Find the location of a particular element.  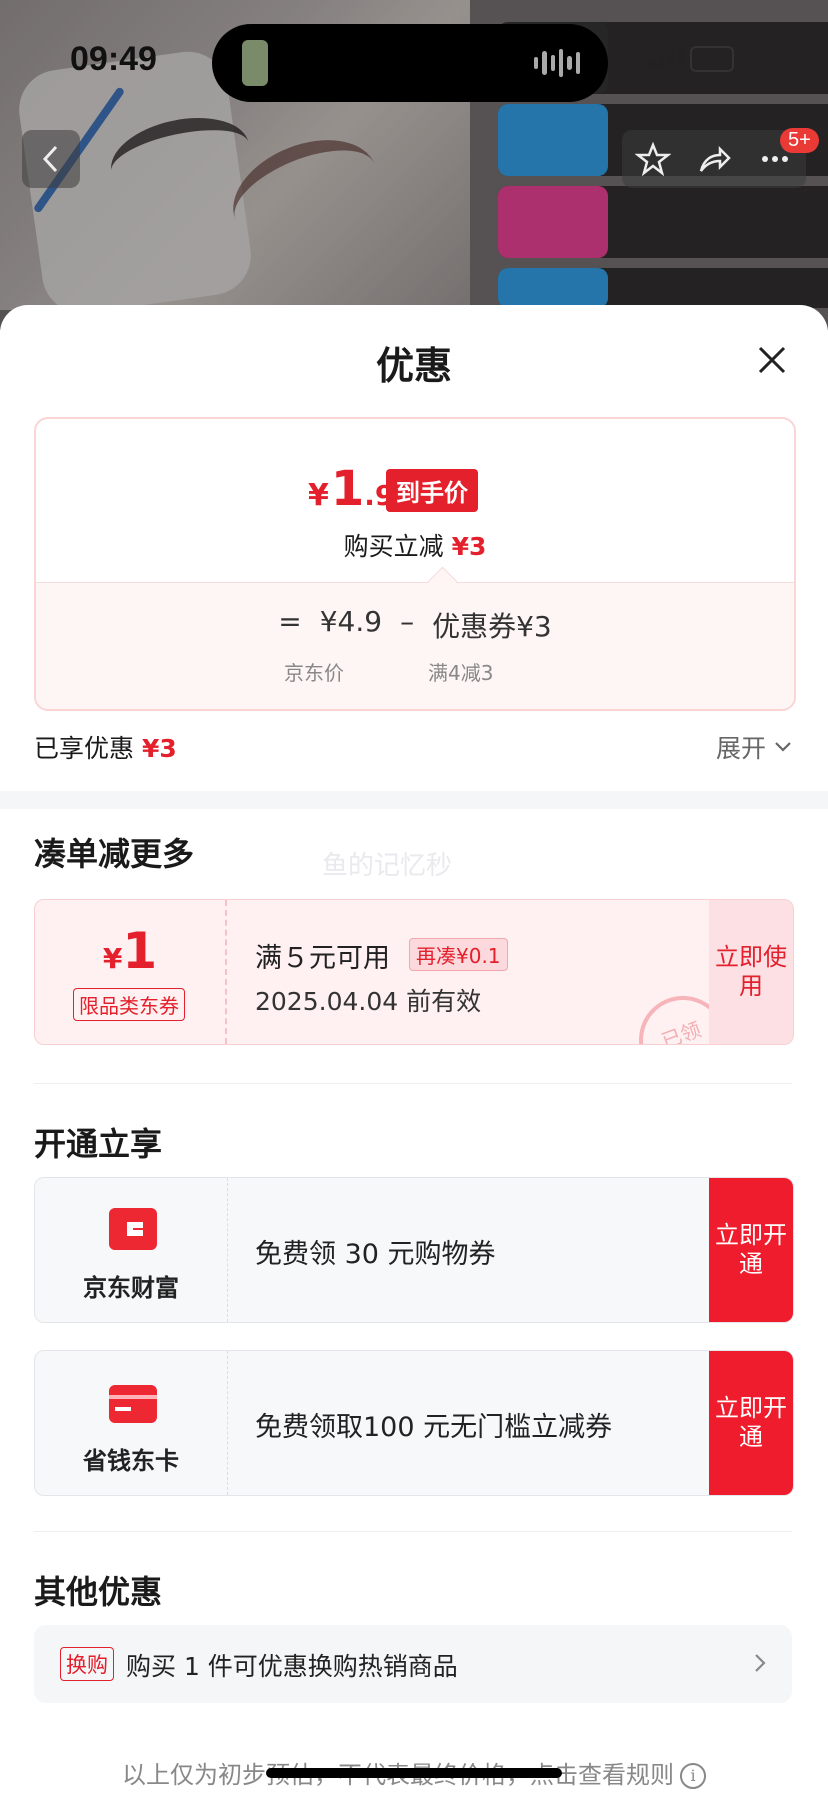

promo-card-jd-wealth: 京东财富 免费领 30 元购物券 立即开通 is located at coordinates (414, 1250).